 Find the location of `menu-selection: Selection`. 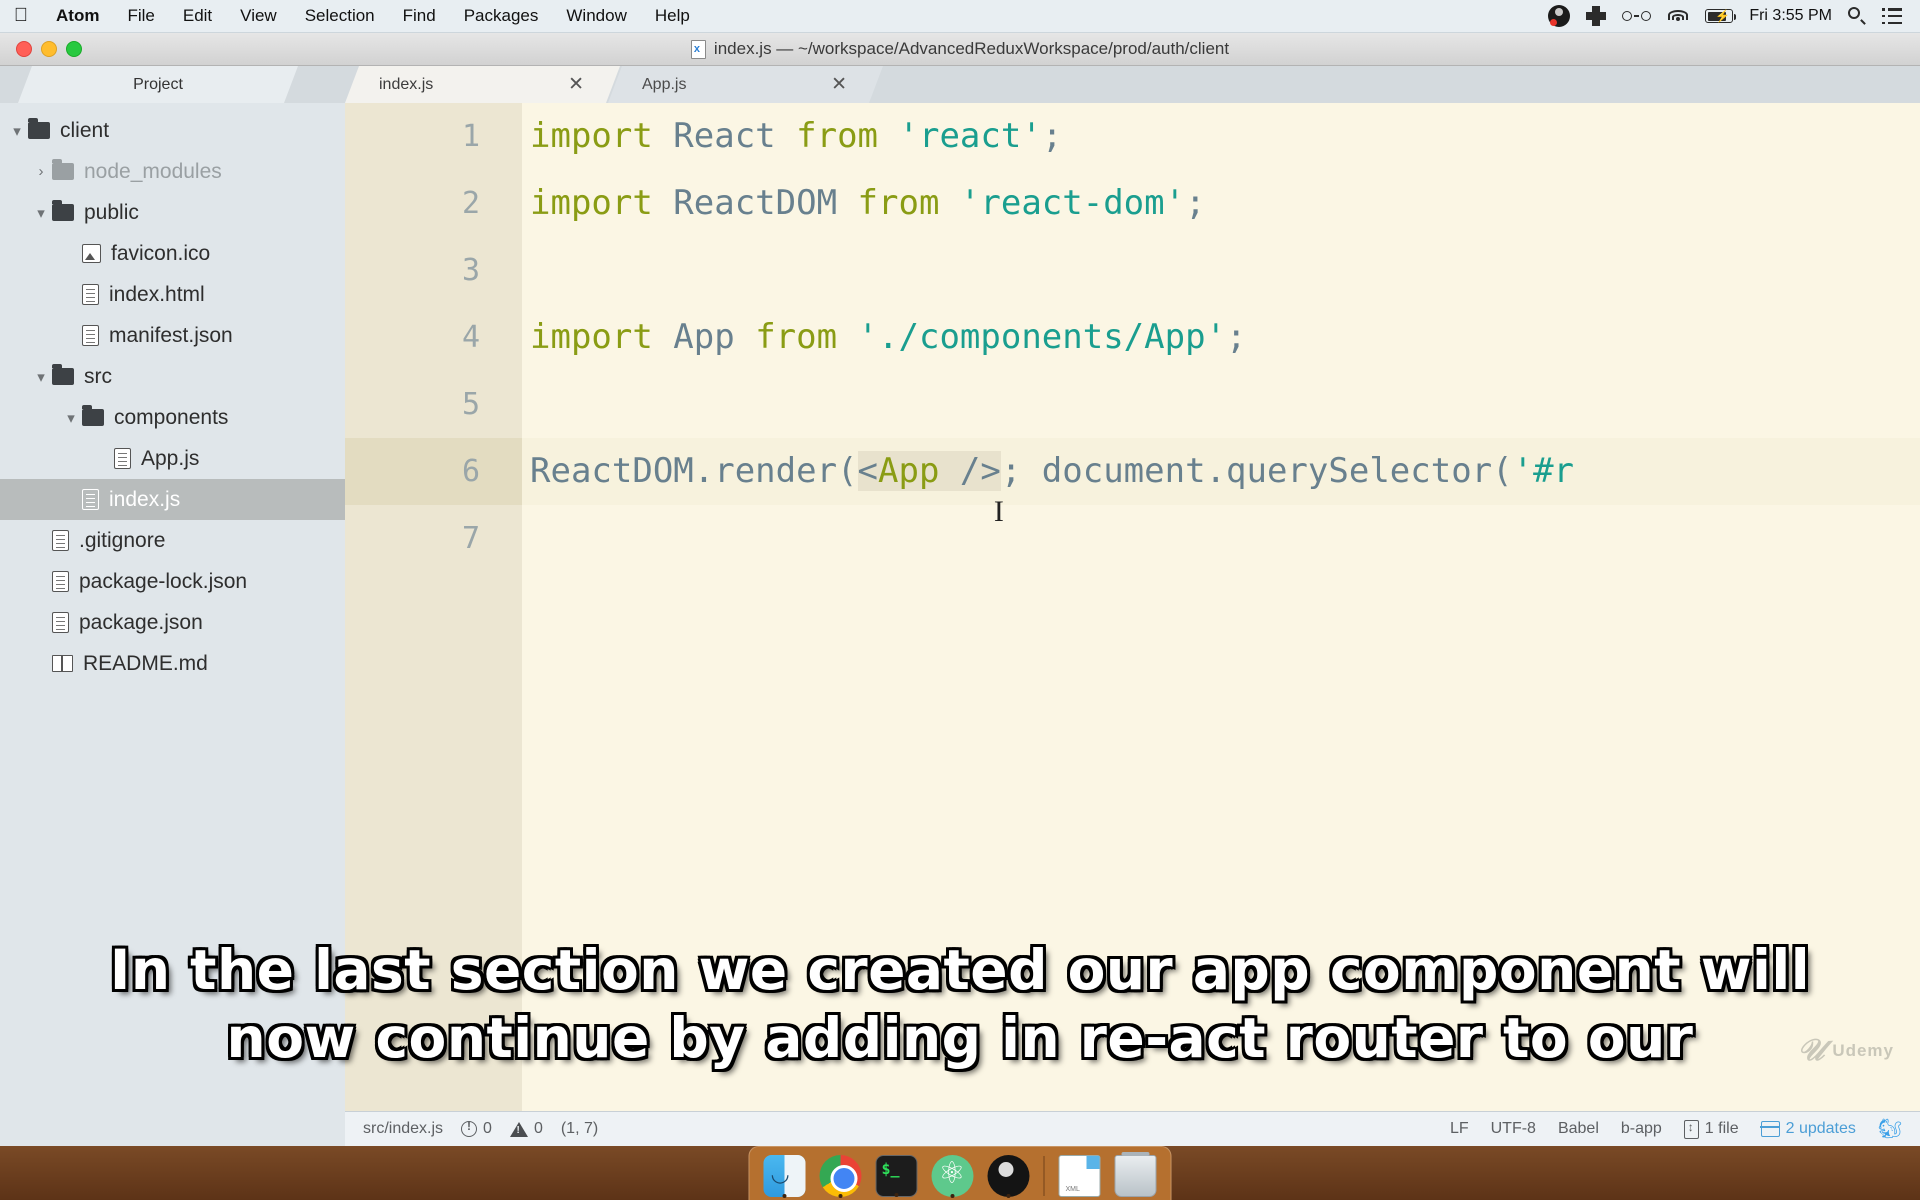

menu-selection: Selection is located at coordinates (340, 16).